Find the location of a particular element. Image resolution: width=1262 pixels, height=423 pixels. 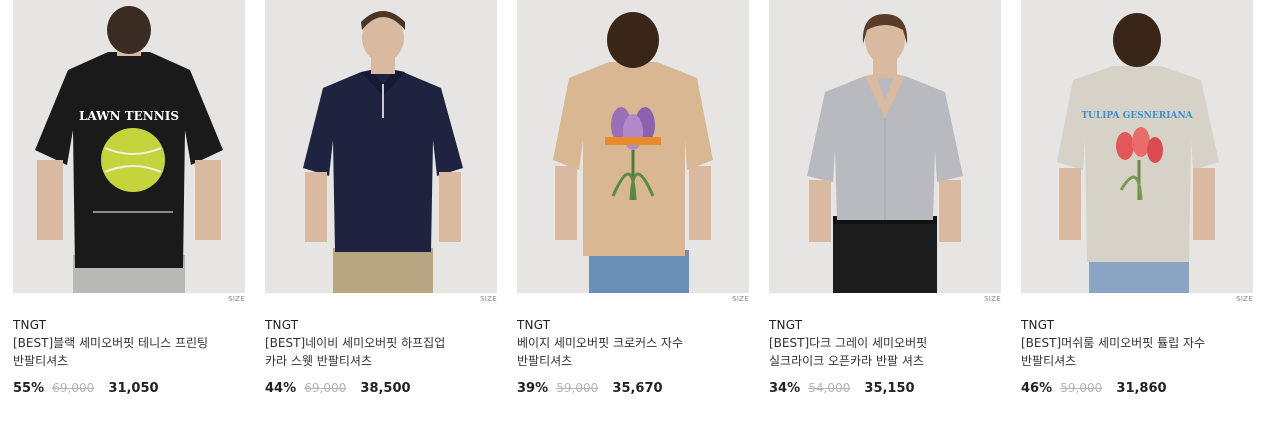

discount-rate: 34% is located at coordinates (785, 388).